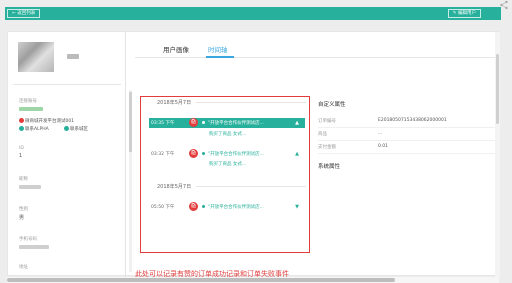  Describe the element at coordinates (43, 104) in the screenshot. I see `field-connected-account: 连接账号` at that location.